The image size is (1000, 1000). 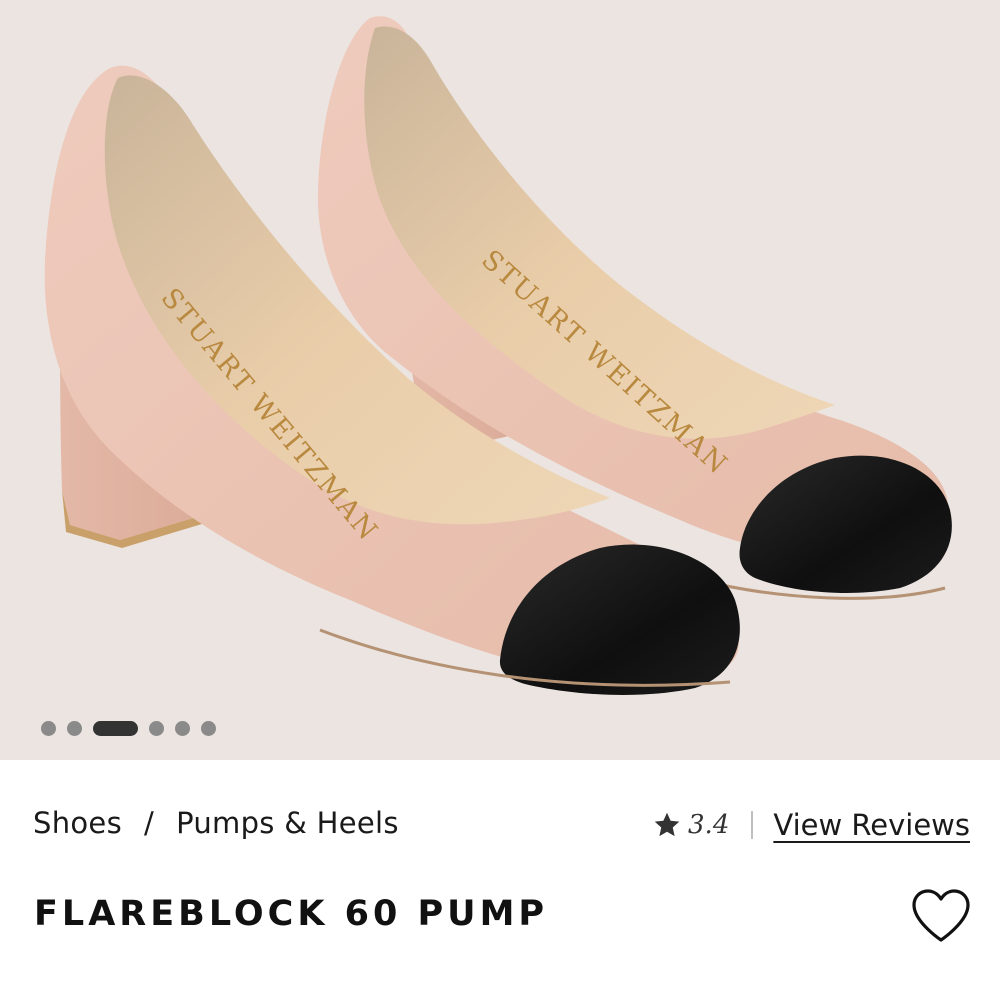 What do you see at coordinates (941, 916) in the screenshot?
I see `heart-icon` at bounding box center [941, 916].